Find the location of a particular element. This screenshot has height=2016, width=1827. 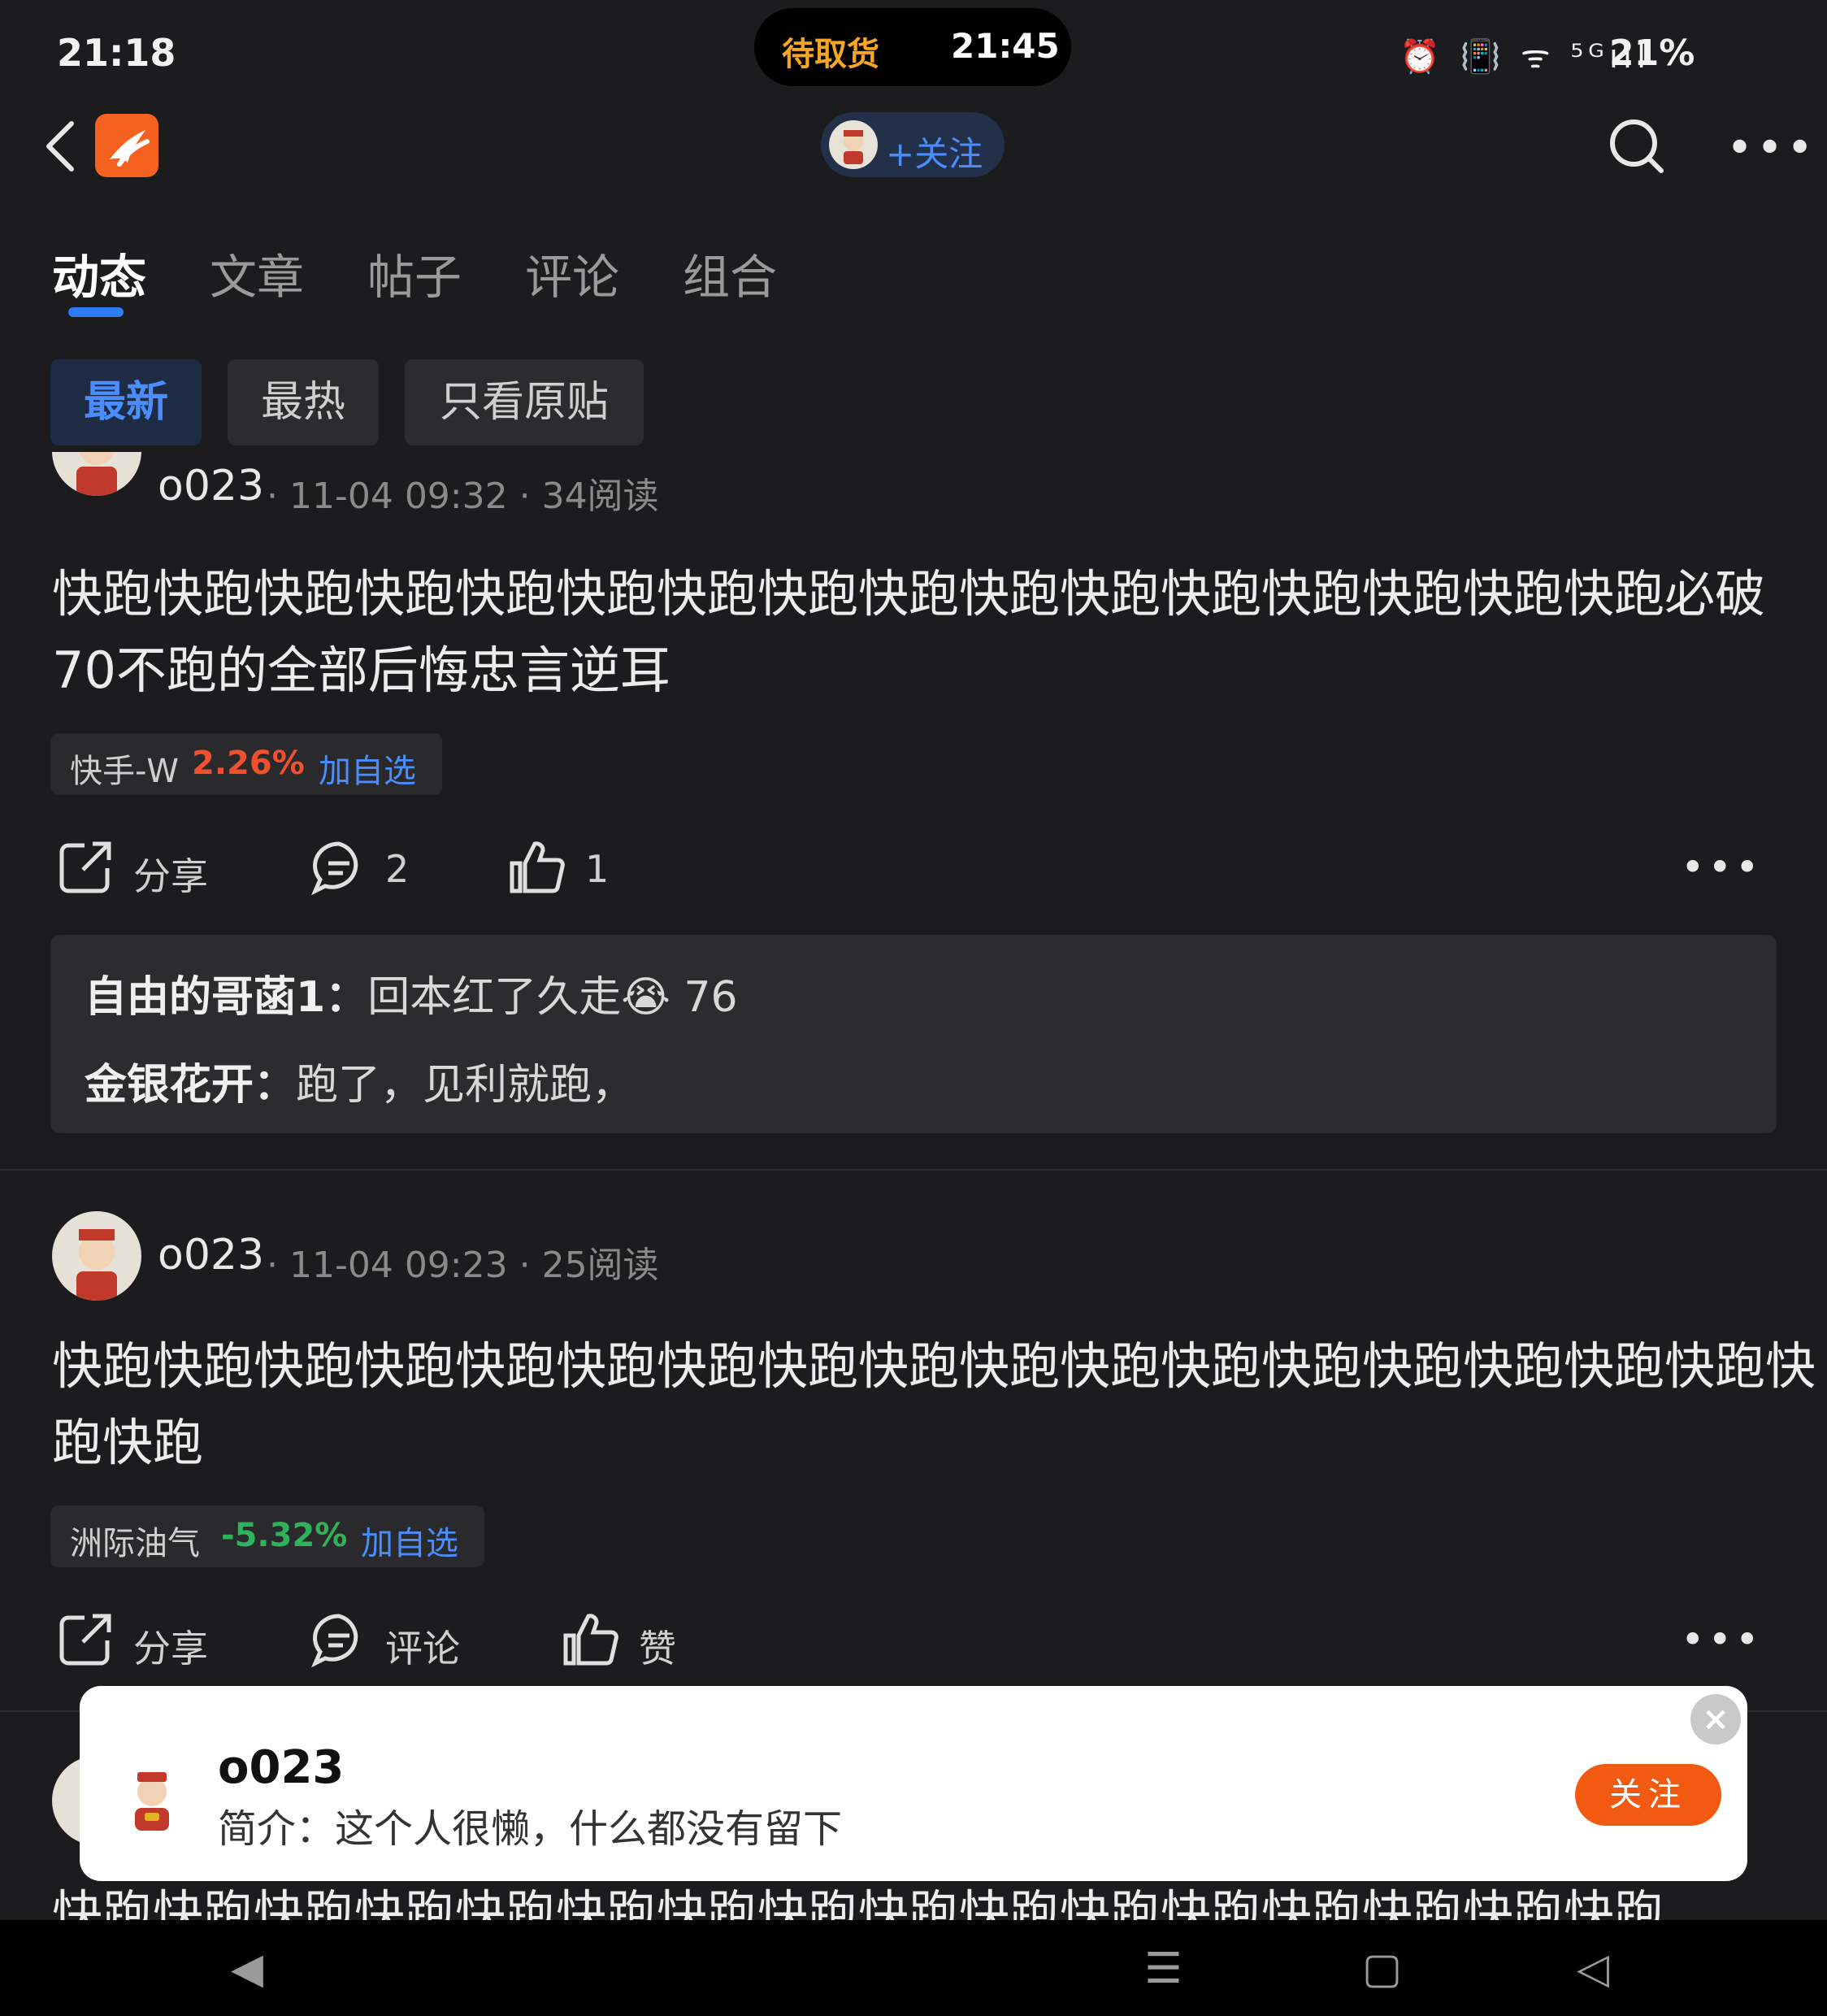

close-icon: × is located at coordinates (1715, 1719).